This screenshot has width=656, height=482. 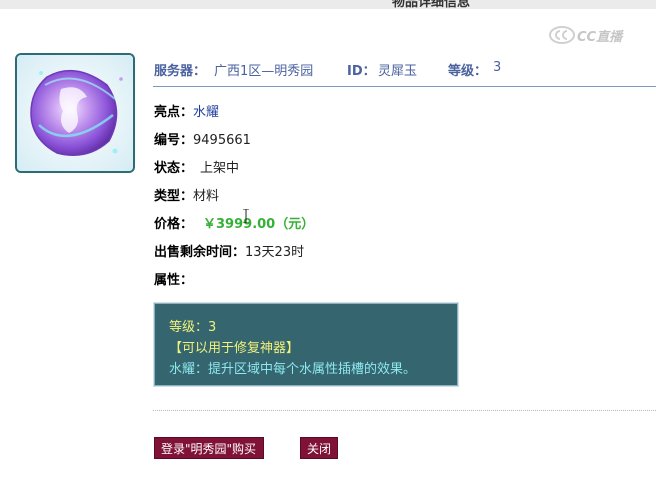 I want to click on attribute-box: 等级：3 【可以用于修复神器】 水耀：提升区域中每个水属性插槽的效果。, so click(x=306, y=344).